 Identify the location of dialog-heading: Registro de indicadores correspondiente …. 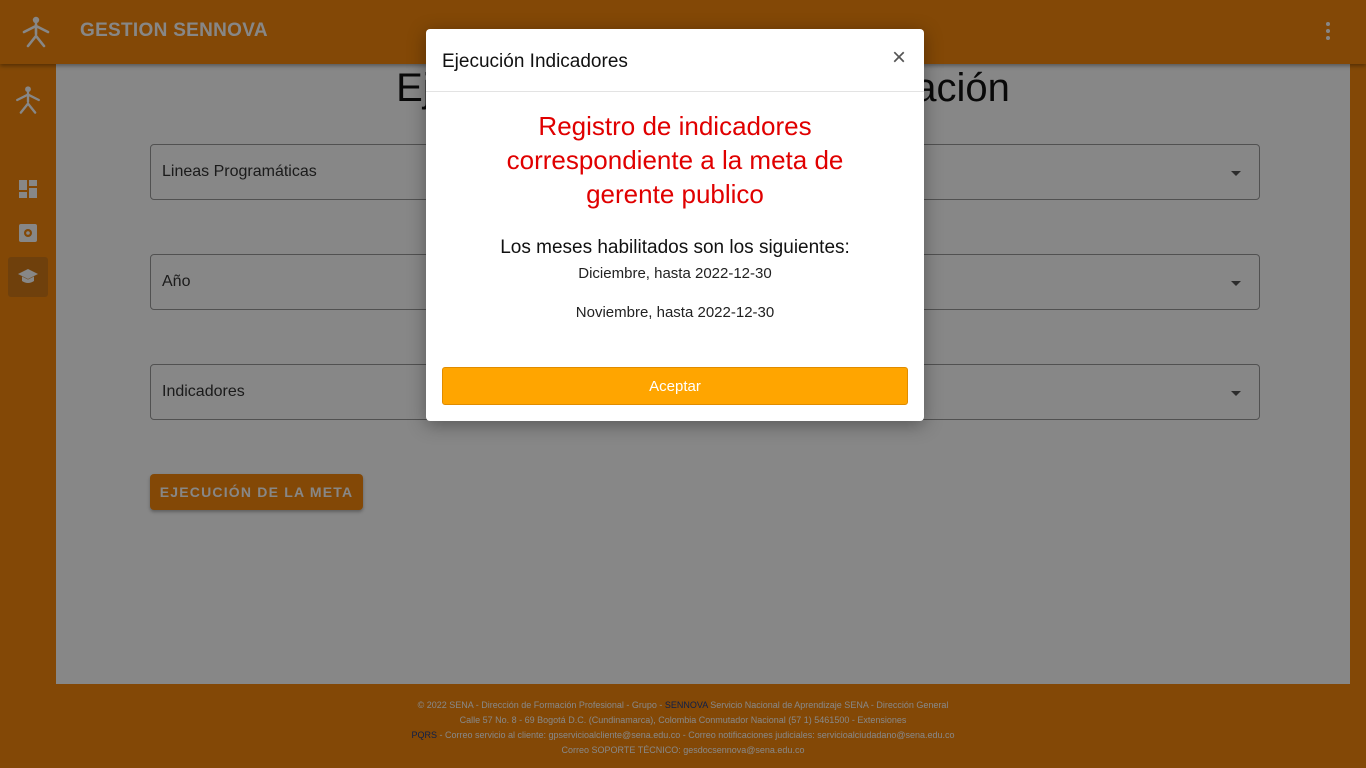
(675, 160).